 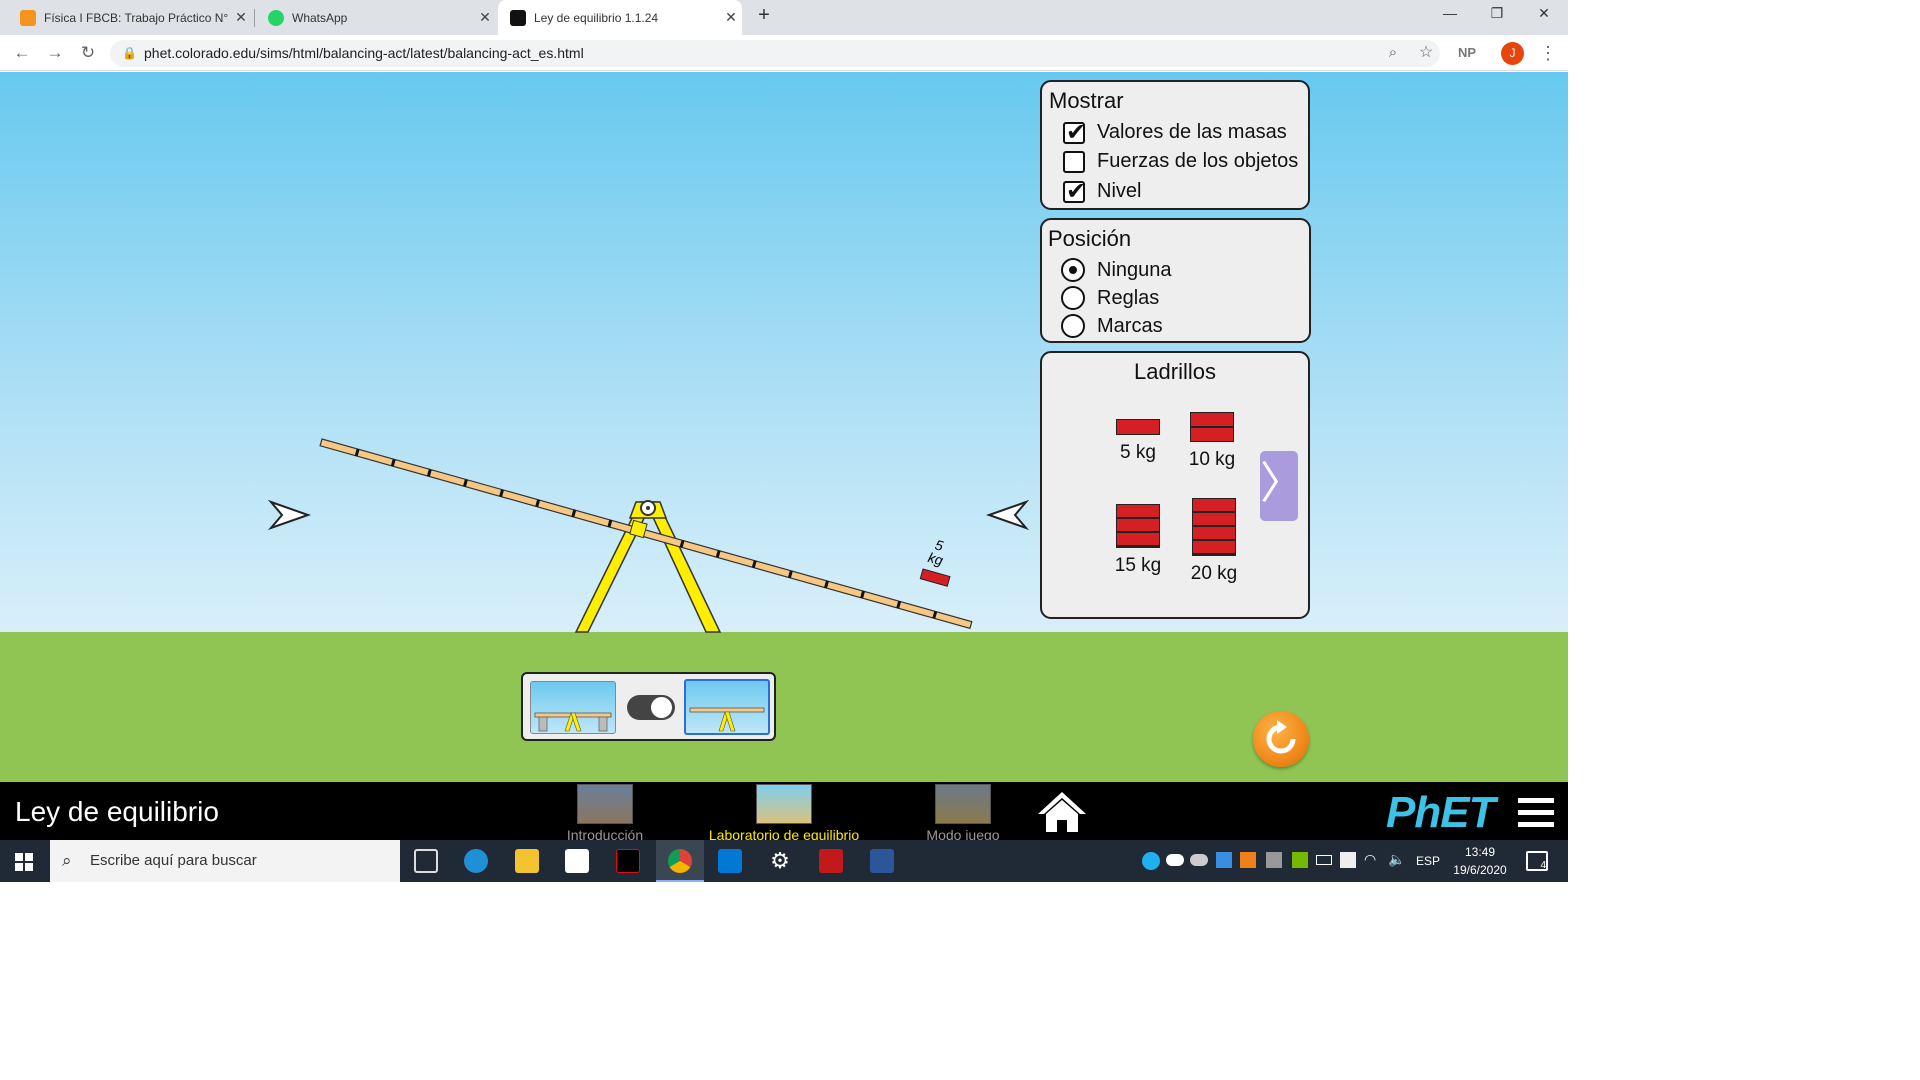 I want to click on screen-intro: Introducción, so click(x=605, y=812).